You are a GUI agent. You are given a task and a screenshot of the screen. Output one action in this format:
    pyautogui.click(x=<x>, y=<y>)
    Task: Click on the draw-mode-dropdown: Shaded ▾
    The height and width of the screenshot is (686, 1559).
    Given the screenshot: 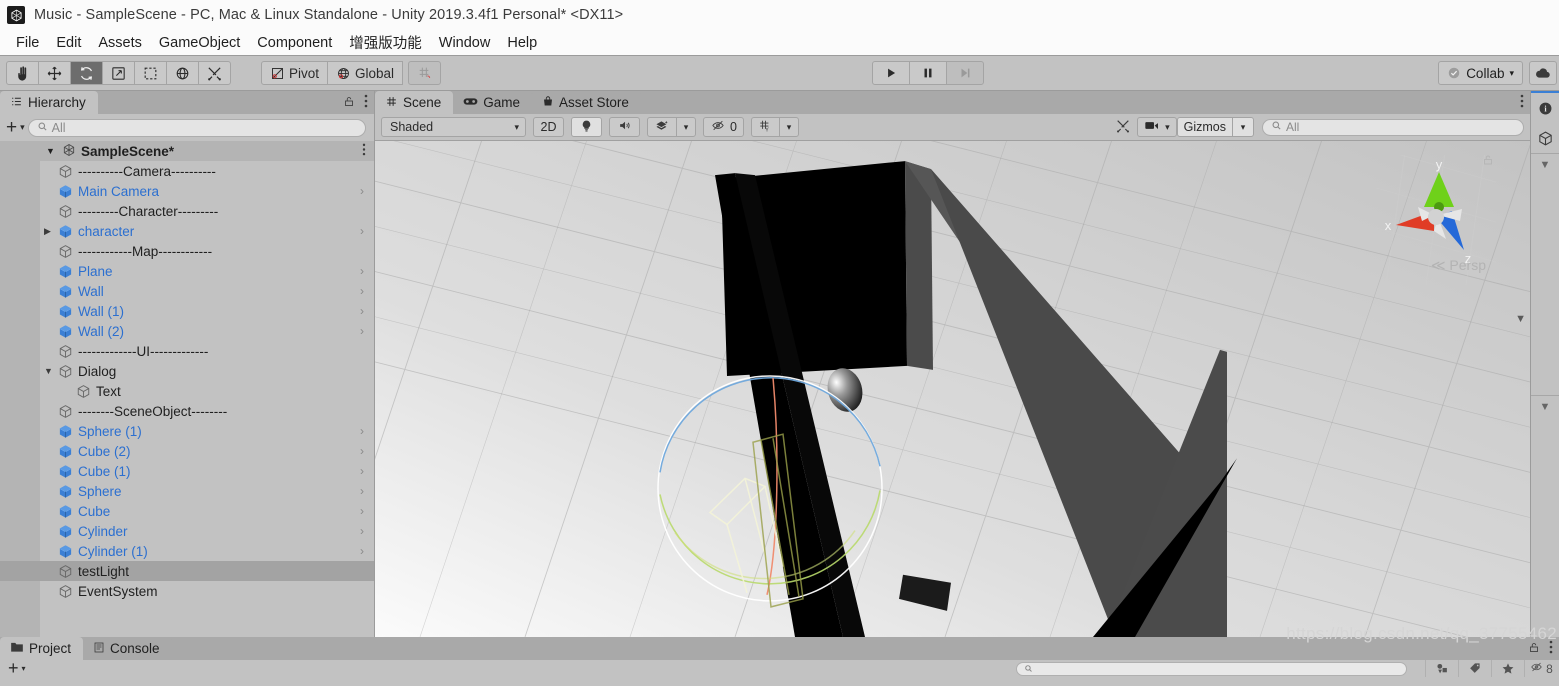 What is the action you would take?
    pyautogui.click(x=453, y=127)
    